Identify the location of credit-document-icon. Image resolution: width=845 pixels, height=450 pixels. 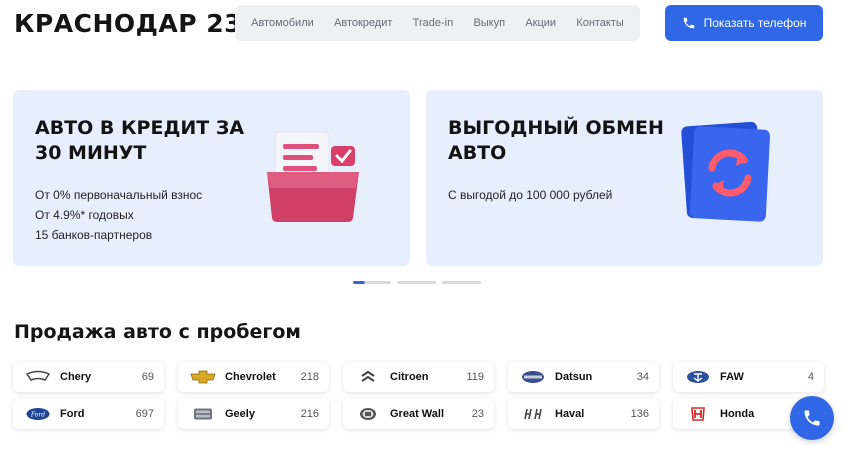
(313, 176).